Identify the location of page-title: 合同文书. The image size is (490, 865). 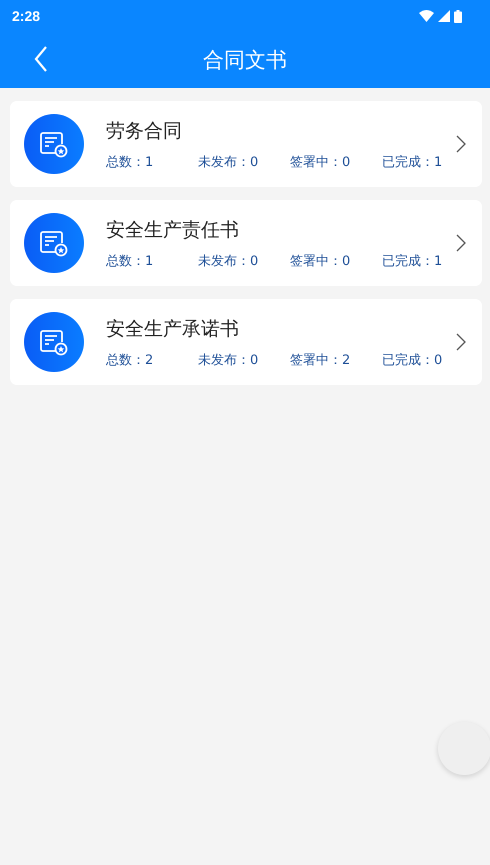
(245, 60).